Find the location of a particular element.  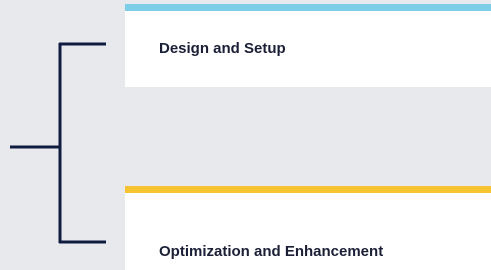

card-label-top: Design and Setup is located at coordinates (222, 48).